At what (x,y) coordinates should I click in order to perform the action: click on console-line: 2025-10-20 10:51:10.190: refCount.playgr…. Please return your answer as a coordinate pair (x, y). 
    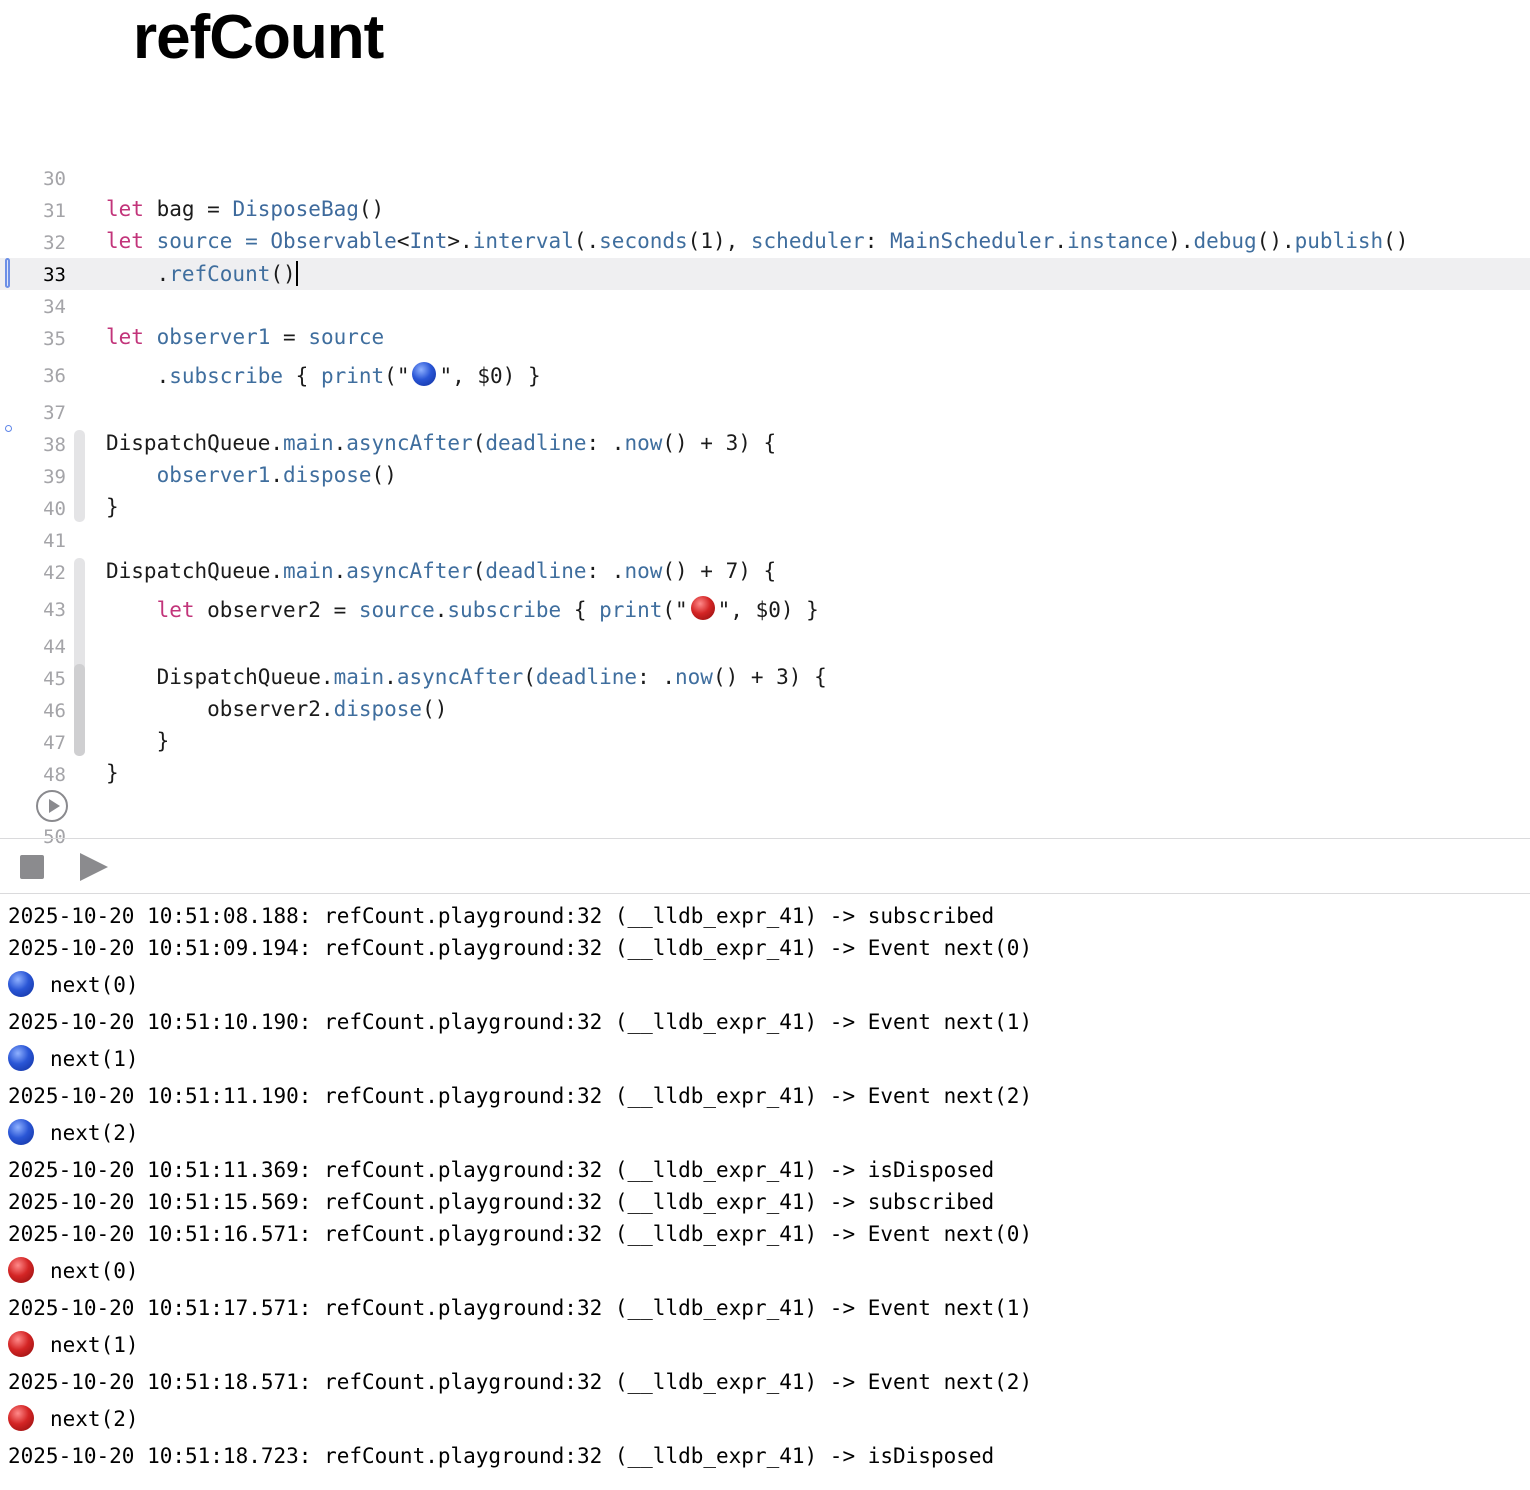
    Looking at the image, I should click on (520, 1022).